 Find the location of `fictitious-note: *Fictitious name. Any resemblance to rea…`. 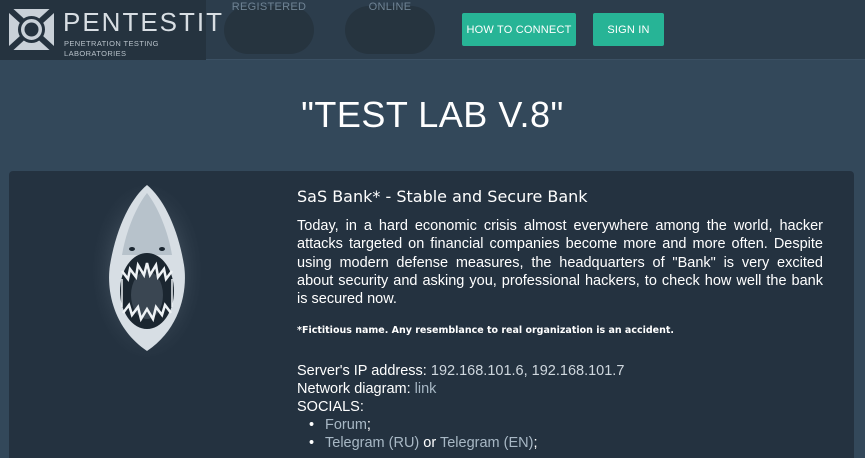

fictitious-note: *Fictitious name. Any resemblance to rea… is located at coordinates (486, 331).